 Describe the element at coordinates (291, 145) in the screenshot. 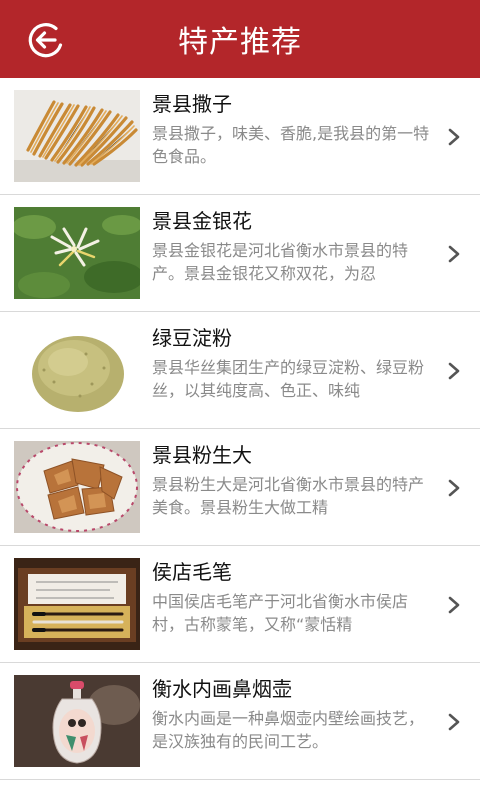

I see `item-description: 景县撒子，味美、香脆,是我县的第一特色食品。` at that location.